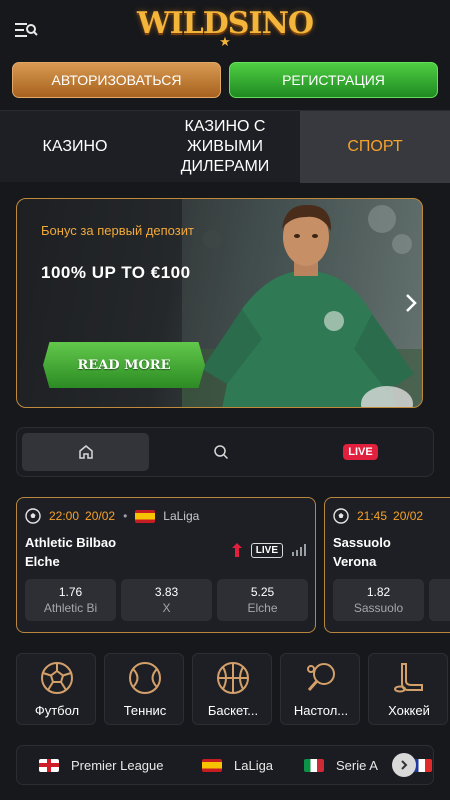 This screenshot has width=450, height=800. I want to click on tab-live-casino: КАЗИНО С ЖИВЫМИ ДИЛЕРАМИ, so click(225, 147).